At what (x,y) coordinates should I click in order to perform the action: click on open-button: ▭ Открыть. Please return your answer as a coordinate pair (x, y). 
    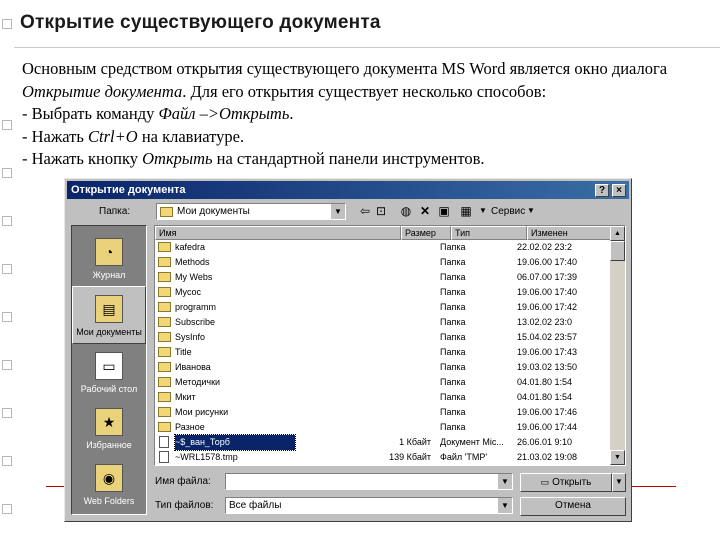
    Looking at the image, I should click on (566, 482).